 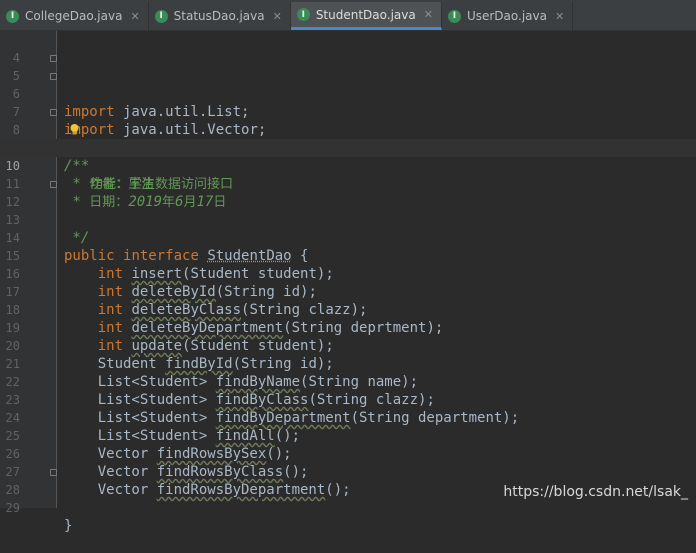 What do you see at coordinates (348, 345) in the screenshot?
I see `code-line: 20 Student findById(String id);` at bounding box center [348, 345].